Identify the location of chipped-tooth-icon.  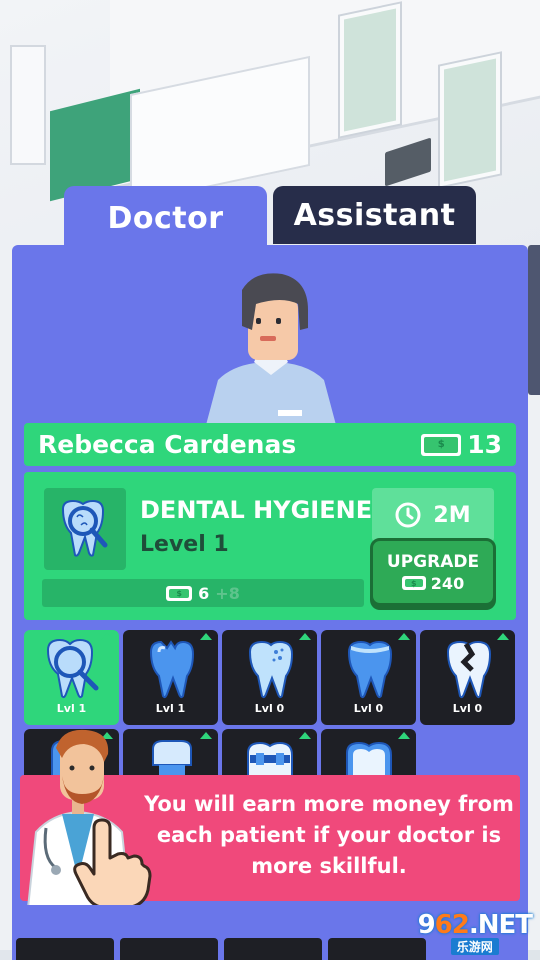
(171, 669).